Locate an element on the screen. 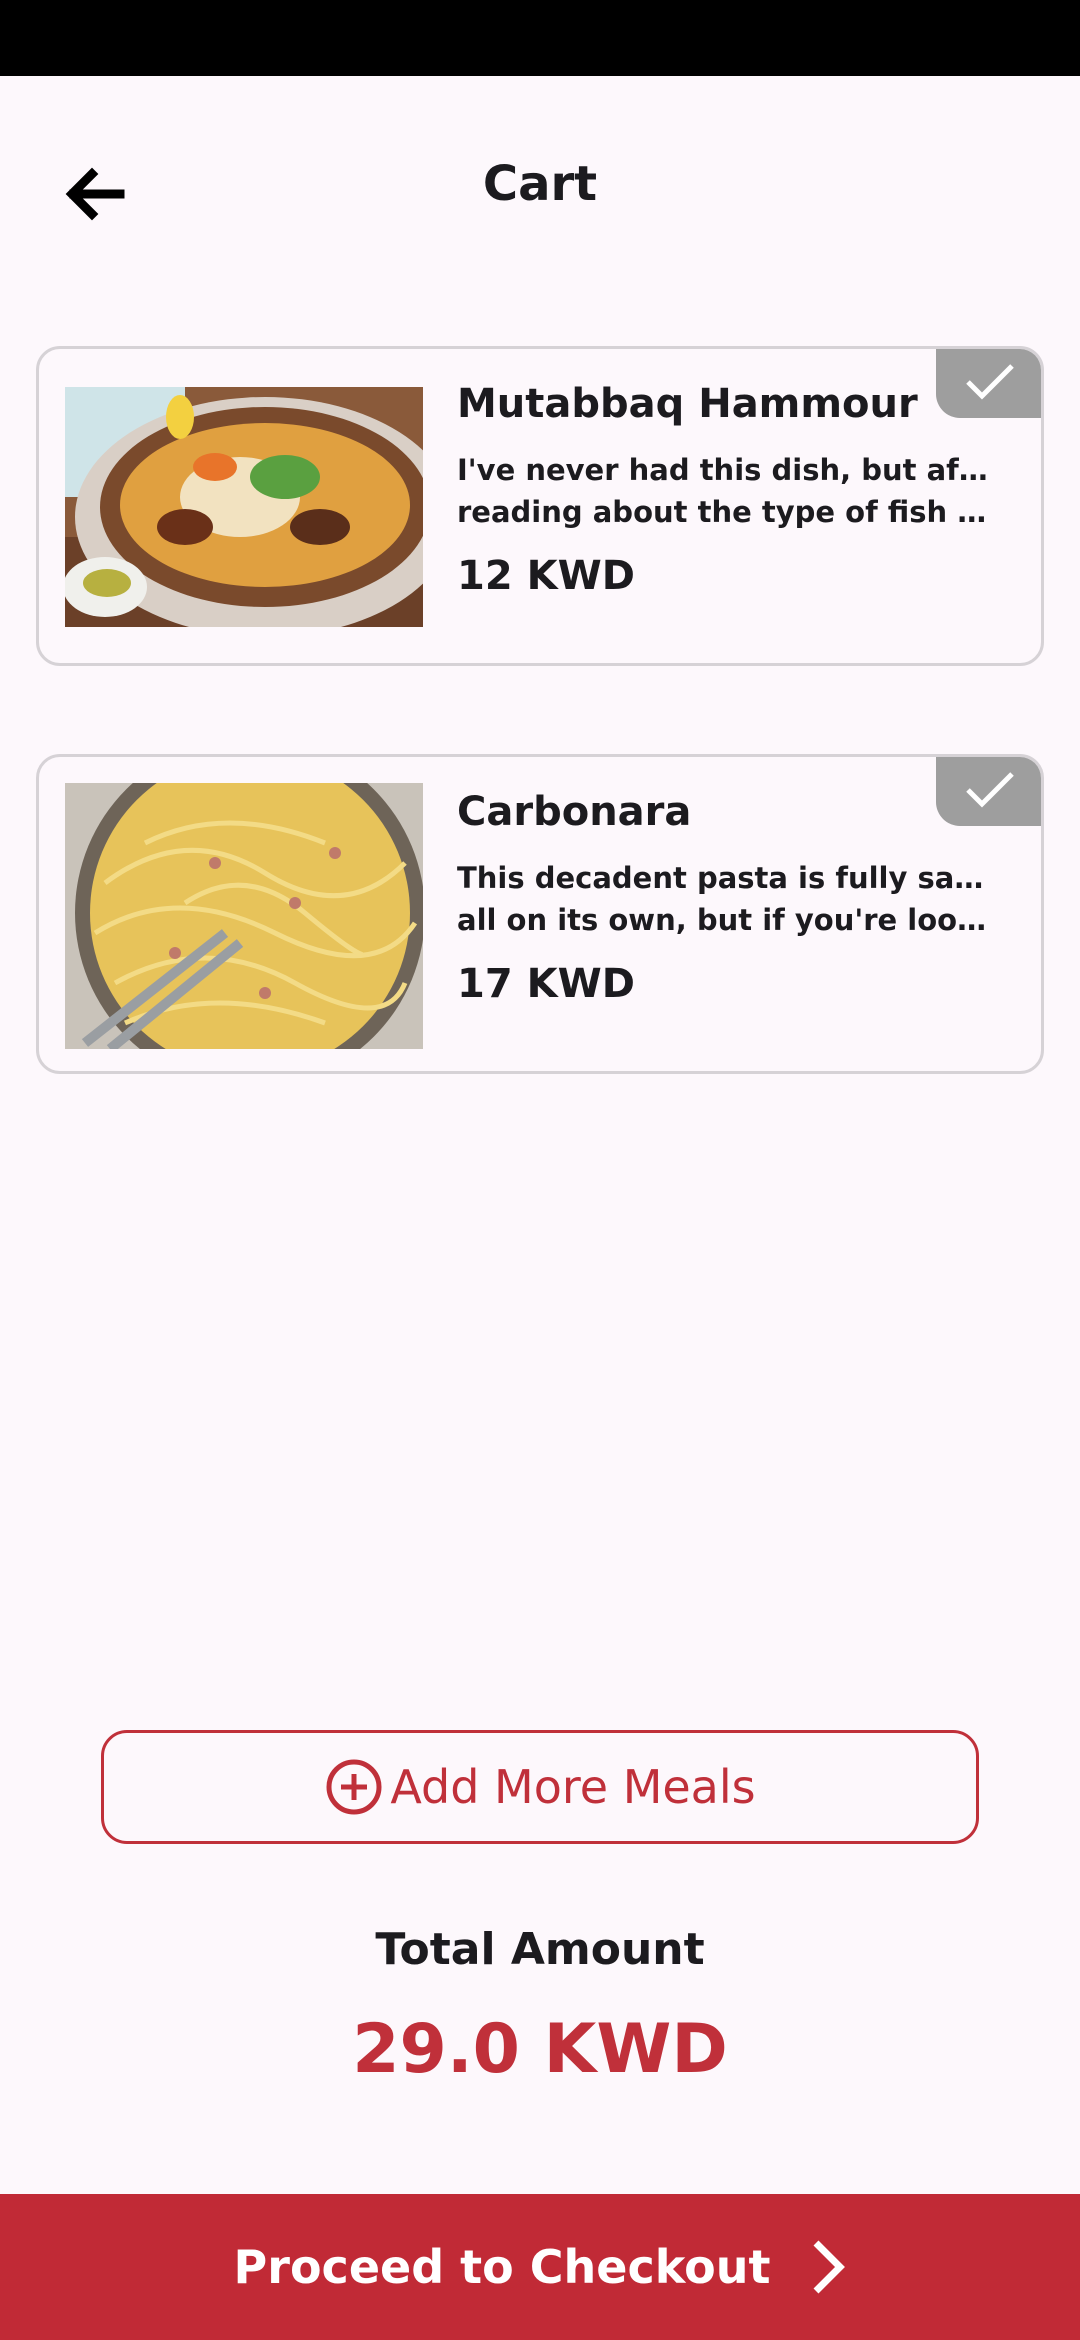 The height and width of the screenshot is (2340, 1080). add-more-meals-label: Add More Meals is located at coordinates (573, 1787).